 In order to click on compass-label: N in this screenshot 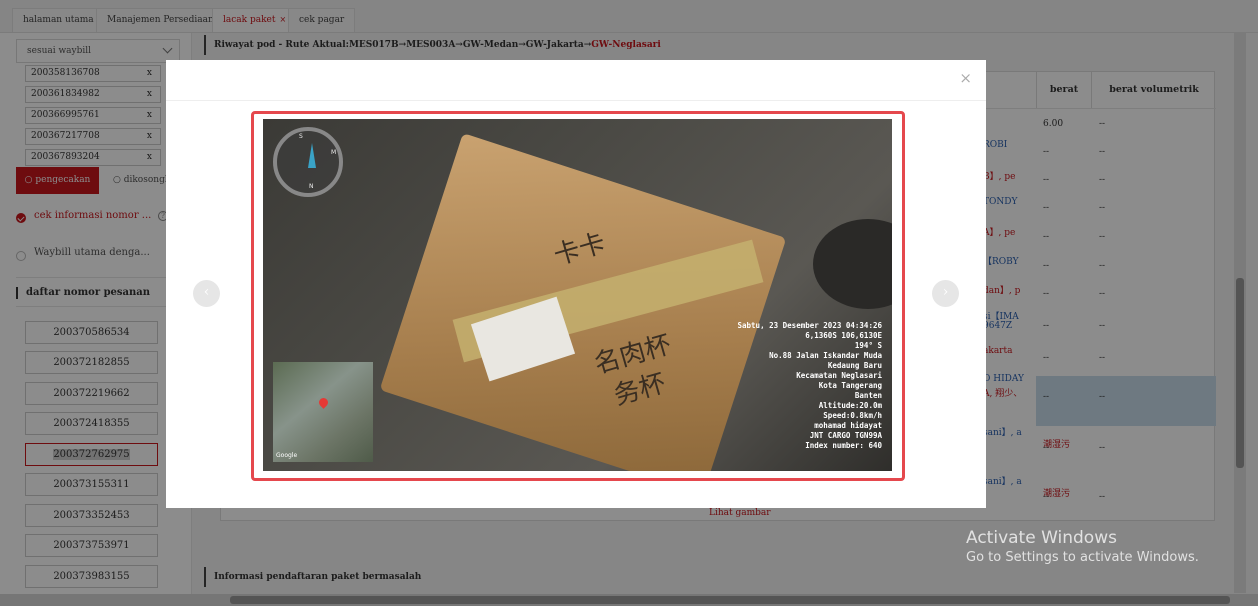, I will do `click(311, 186)`.